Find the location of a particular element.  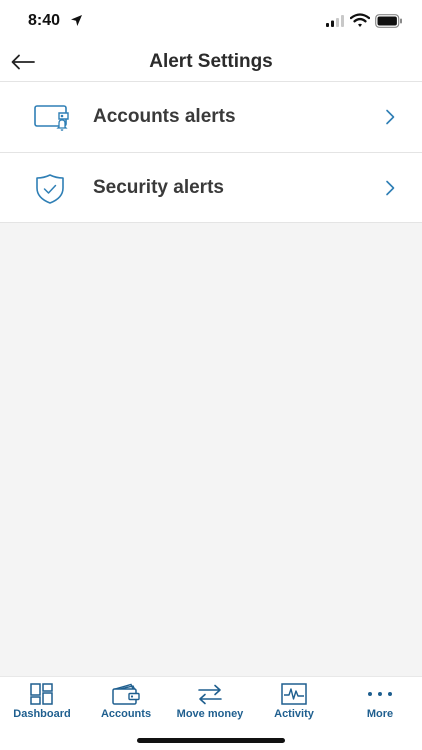

header: Alert Settings is located at coordinates (211, 62).